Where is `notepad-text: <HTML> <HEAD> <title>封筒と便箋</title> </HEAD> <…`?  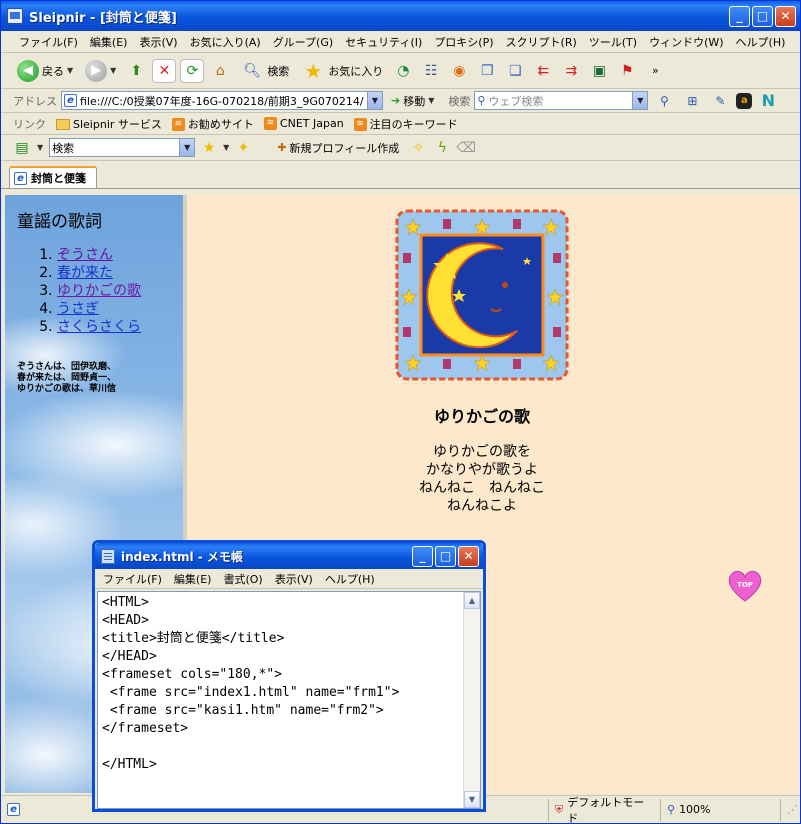
notepad-text: <HTML> <HEAD> <title>封筒と便箋</title> </HEAD> <… is located at coordinates (280, 700).